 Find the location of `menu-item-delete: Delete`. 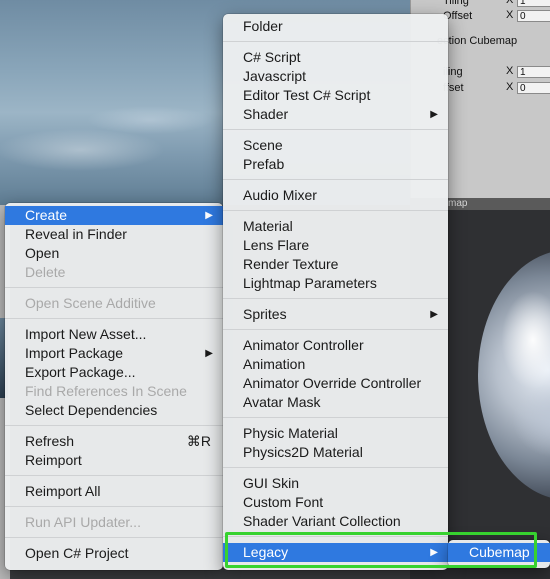

menu-item-delete: Delete is located at coordinates (45, 272).